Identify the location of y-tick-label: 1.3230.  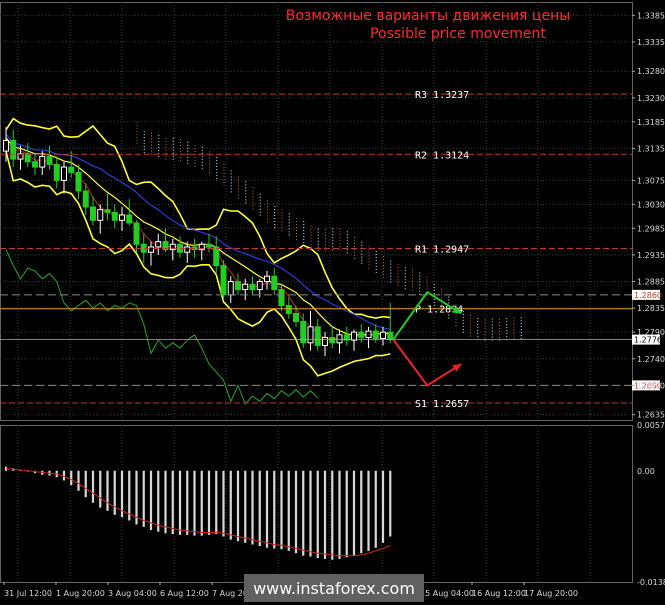
(651, 98).